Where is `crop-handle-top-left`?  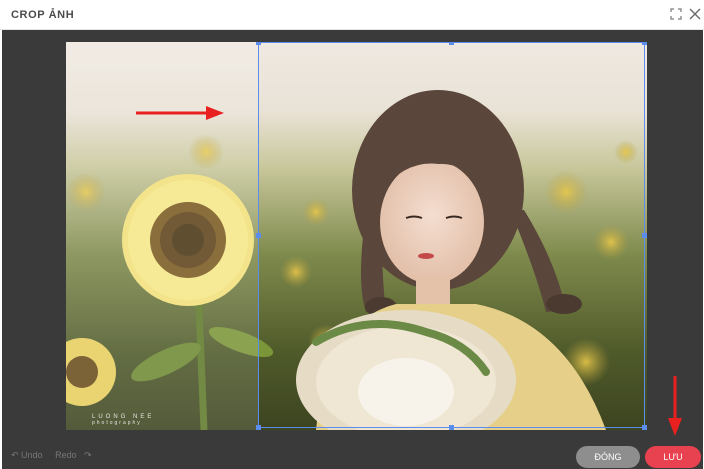 crop-handle-top-left is located at coordinates (258, 43).